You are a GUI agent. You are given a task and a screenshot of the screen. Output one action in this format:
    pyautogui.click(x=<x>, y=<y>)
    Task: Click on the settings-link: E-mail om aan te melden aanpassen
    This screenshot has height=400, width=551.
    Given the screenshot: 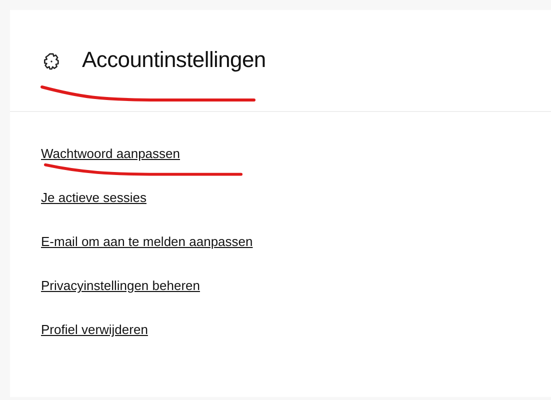 What is the action you would take?
    pyautogui.click(x=147, y=241)
    